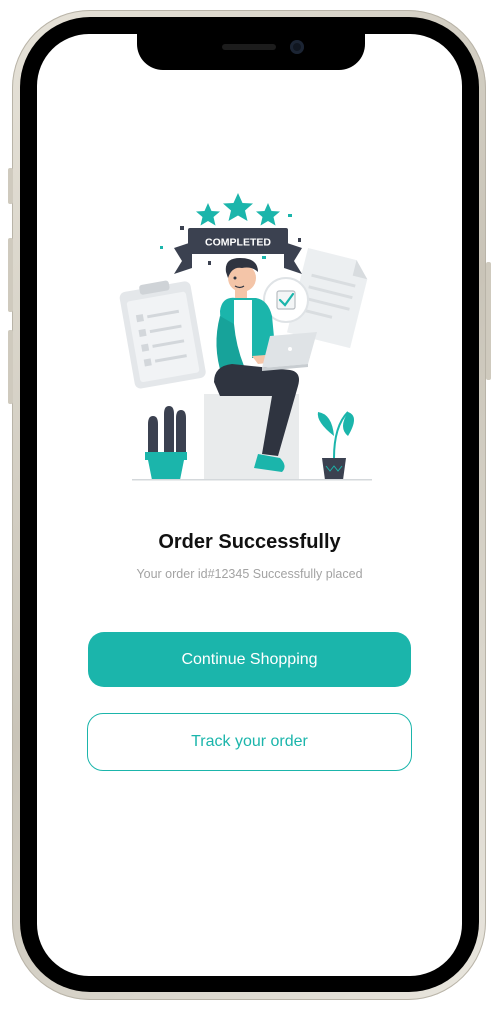 The image size is (499, 1010). I want to click on speaker-grille, so click(249, 47).